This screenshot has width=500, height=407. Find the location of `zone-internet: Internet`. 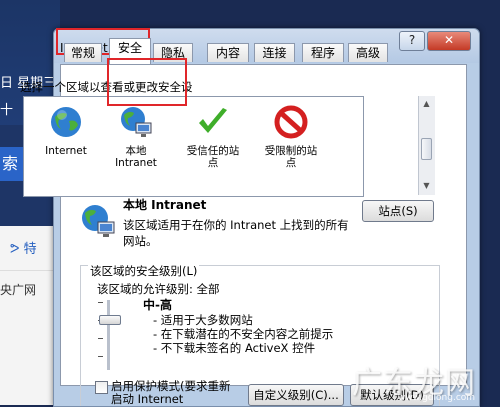

zone-internet: Internet is located at coordinates (66, 131).